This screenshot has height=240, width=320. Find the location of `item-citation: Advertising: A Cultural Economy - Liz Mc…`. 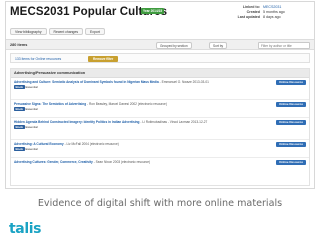

item-citation: Advertising: A Cultural Economy - Liz Mc… is located at coordinates (141, 147).